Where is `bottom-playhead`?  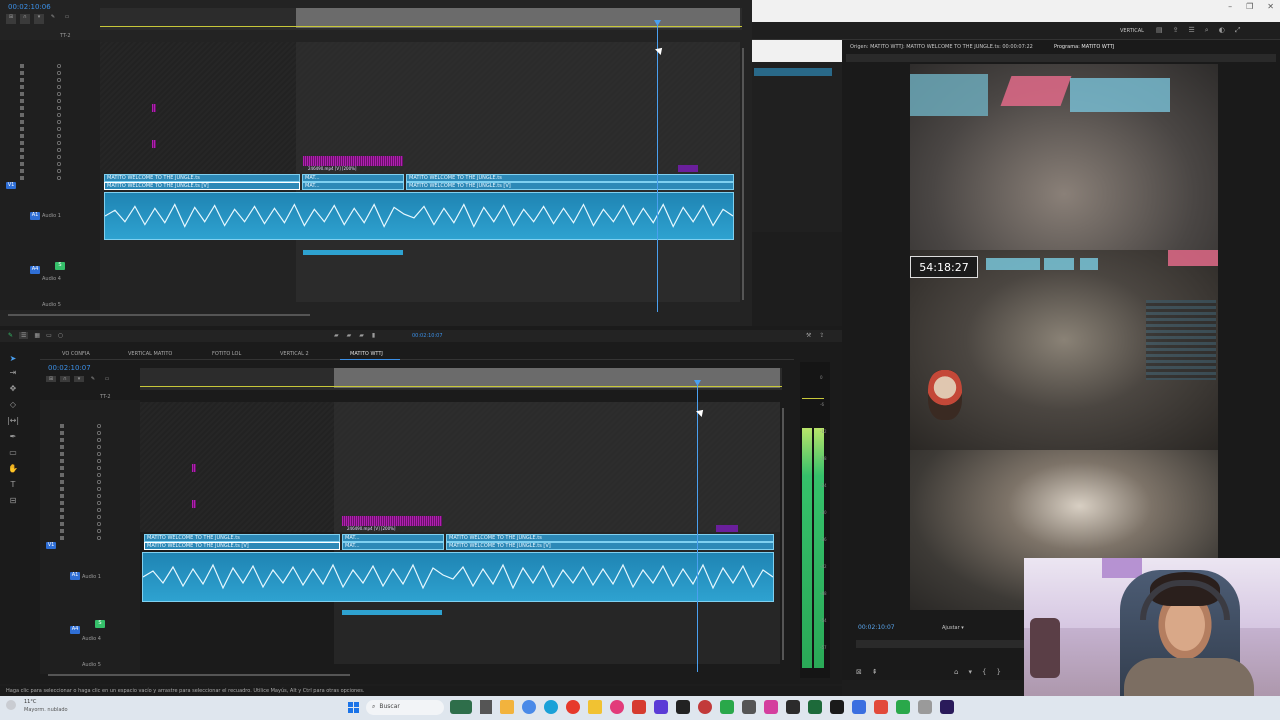
bottom-playhead is located at coordinates (697, 526).